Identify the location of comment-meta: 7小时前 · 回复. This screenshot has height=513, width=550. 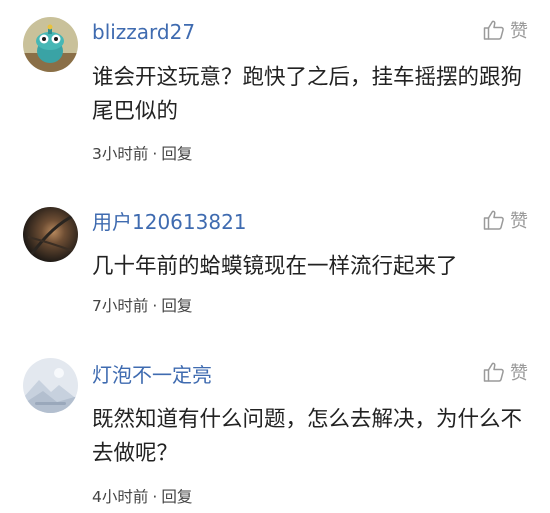
(142, 306).